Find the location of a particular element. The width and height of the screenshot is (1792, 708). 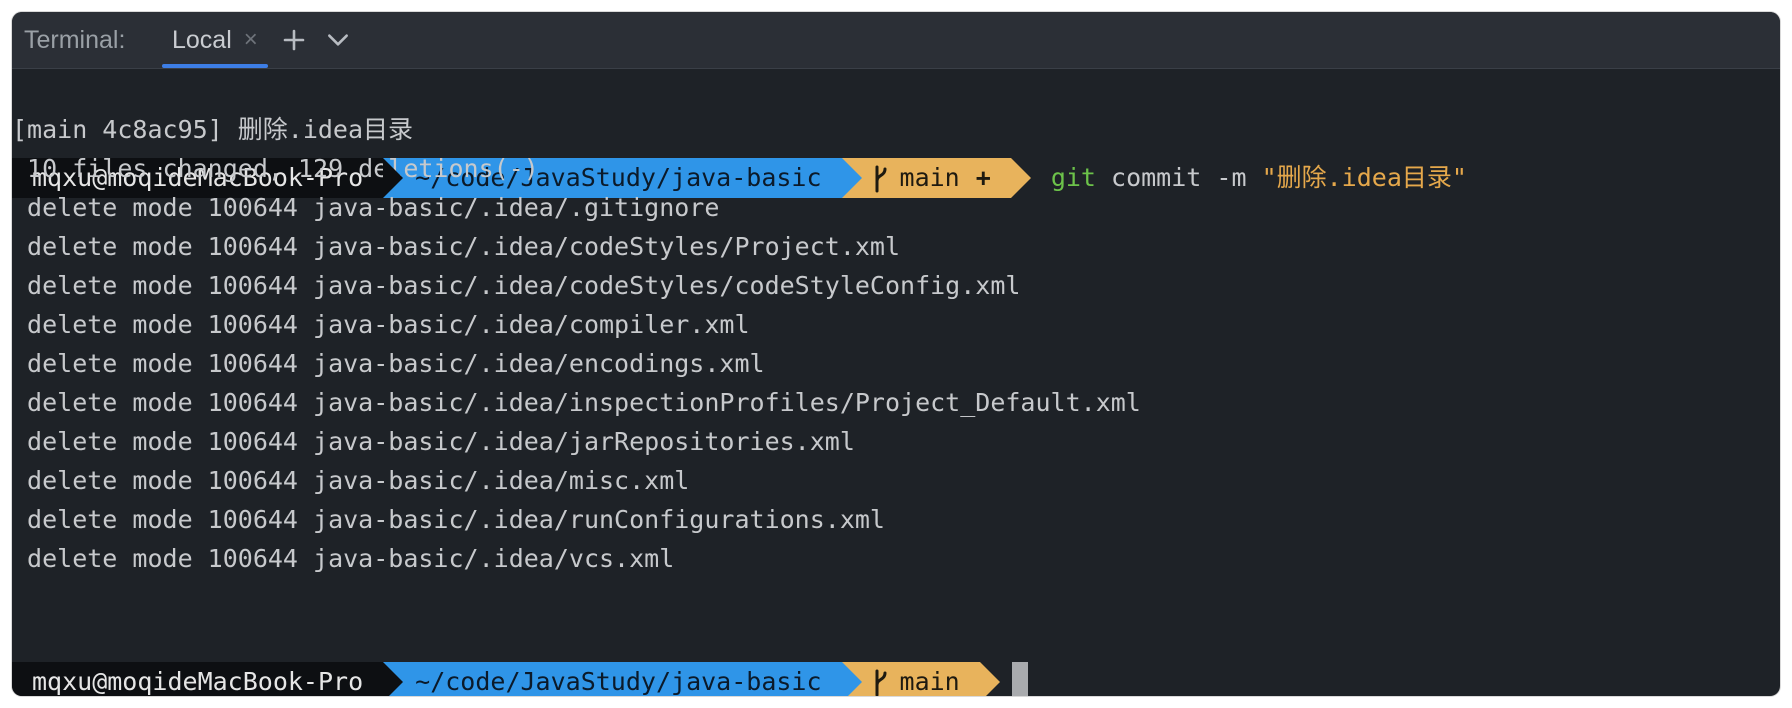

text-cursor is located at coordinates (1019, 679).